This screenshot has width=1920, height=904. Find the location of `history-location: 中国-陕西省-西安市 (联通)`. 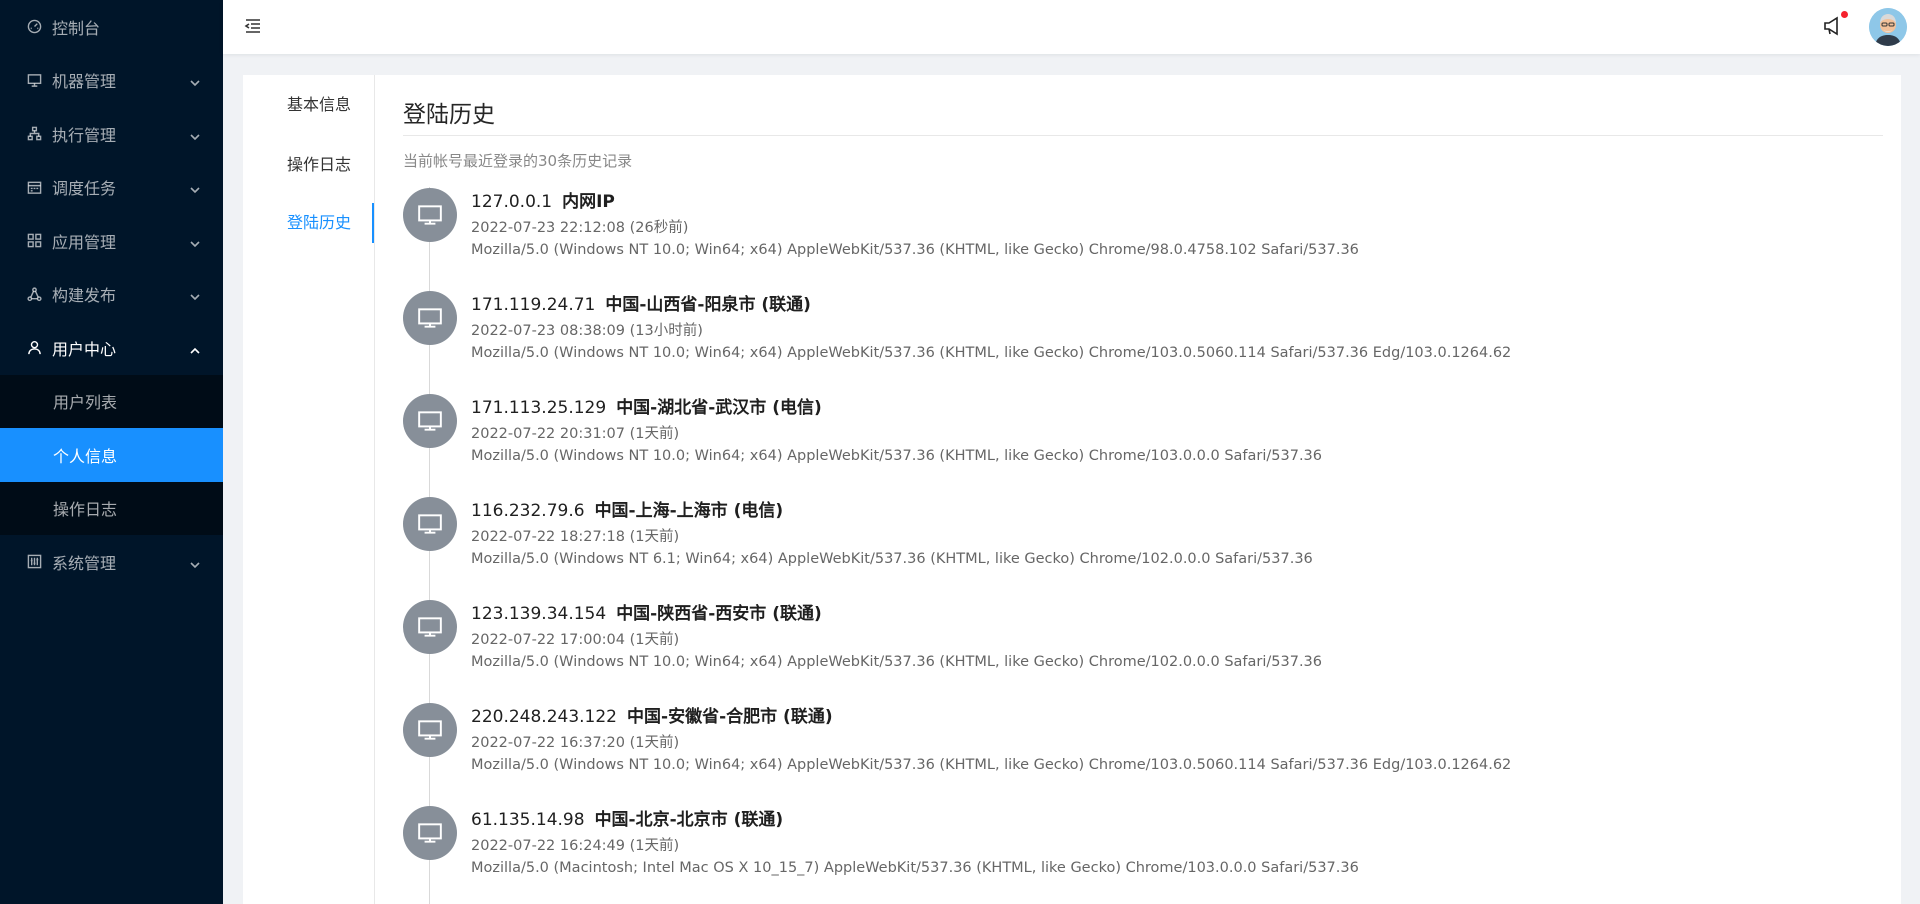

history-location: 中国-陕西省-西安市 (联通) is located at coordinates (719, 614).